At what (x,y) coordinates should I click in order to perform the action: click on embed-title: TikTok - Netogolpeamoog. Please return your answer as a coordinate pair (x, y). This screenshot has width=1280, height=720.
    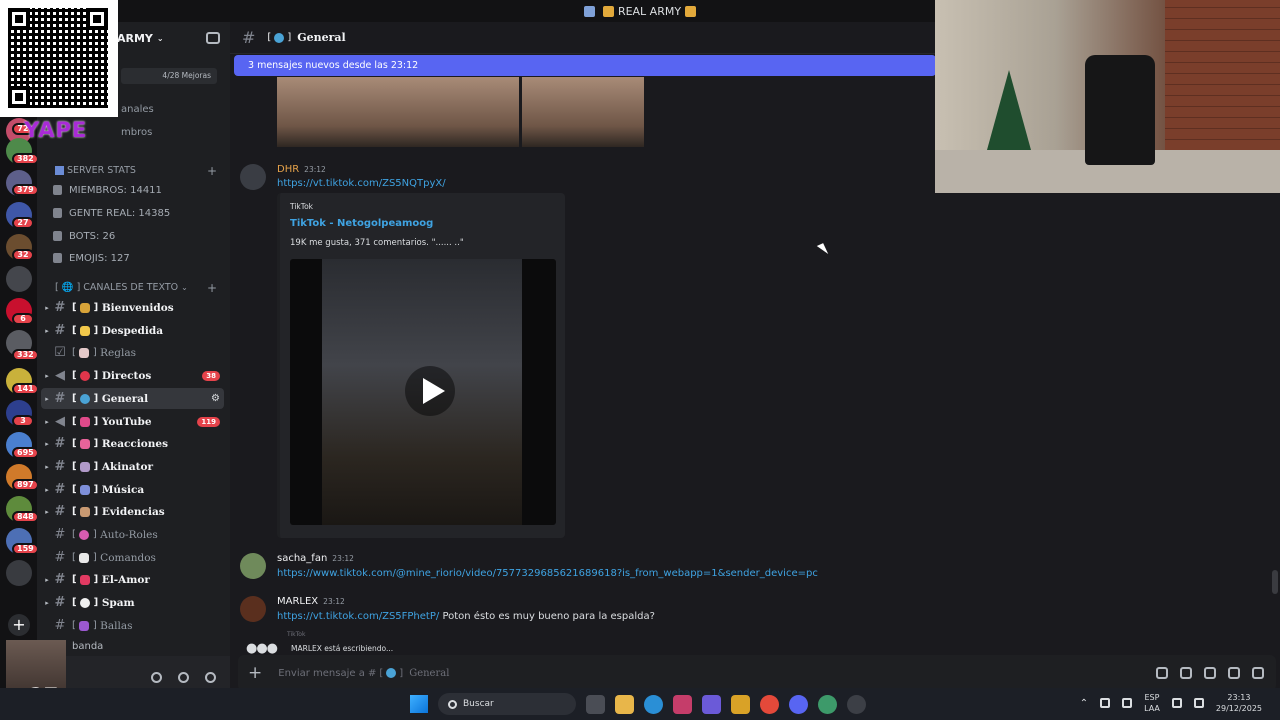
    Looking at the image, I should click on (361, 223).